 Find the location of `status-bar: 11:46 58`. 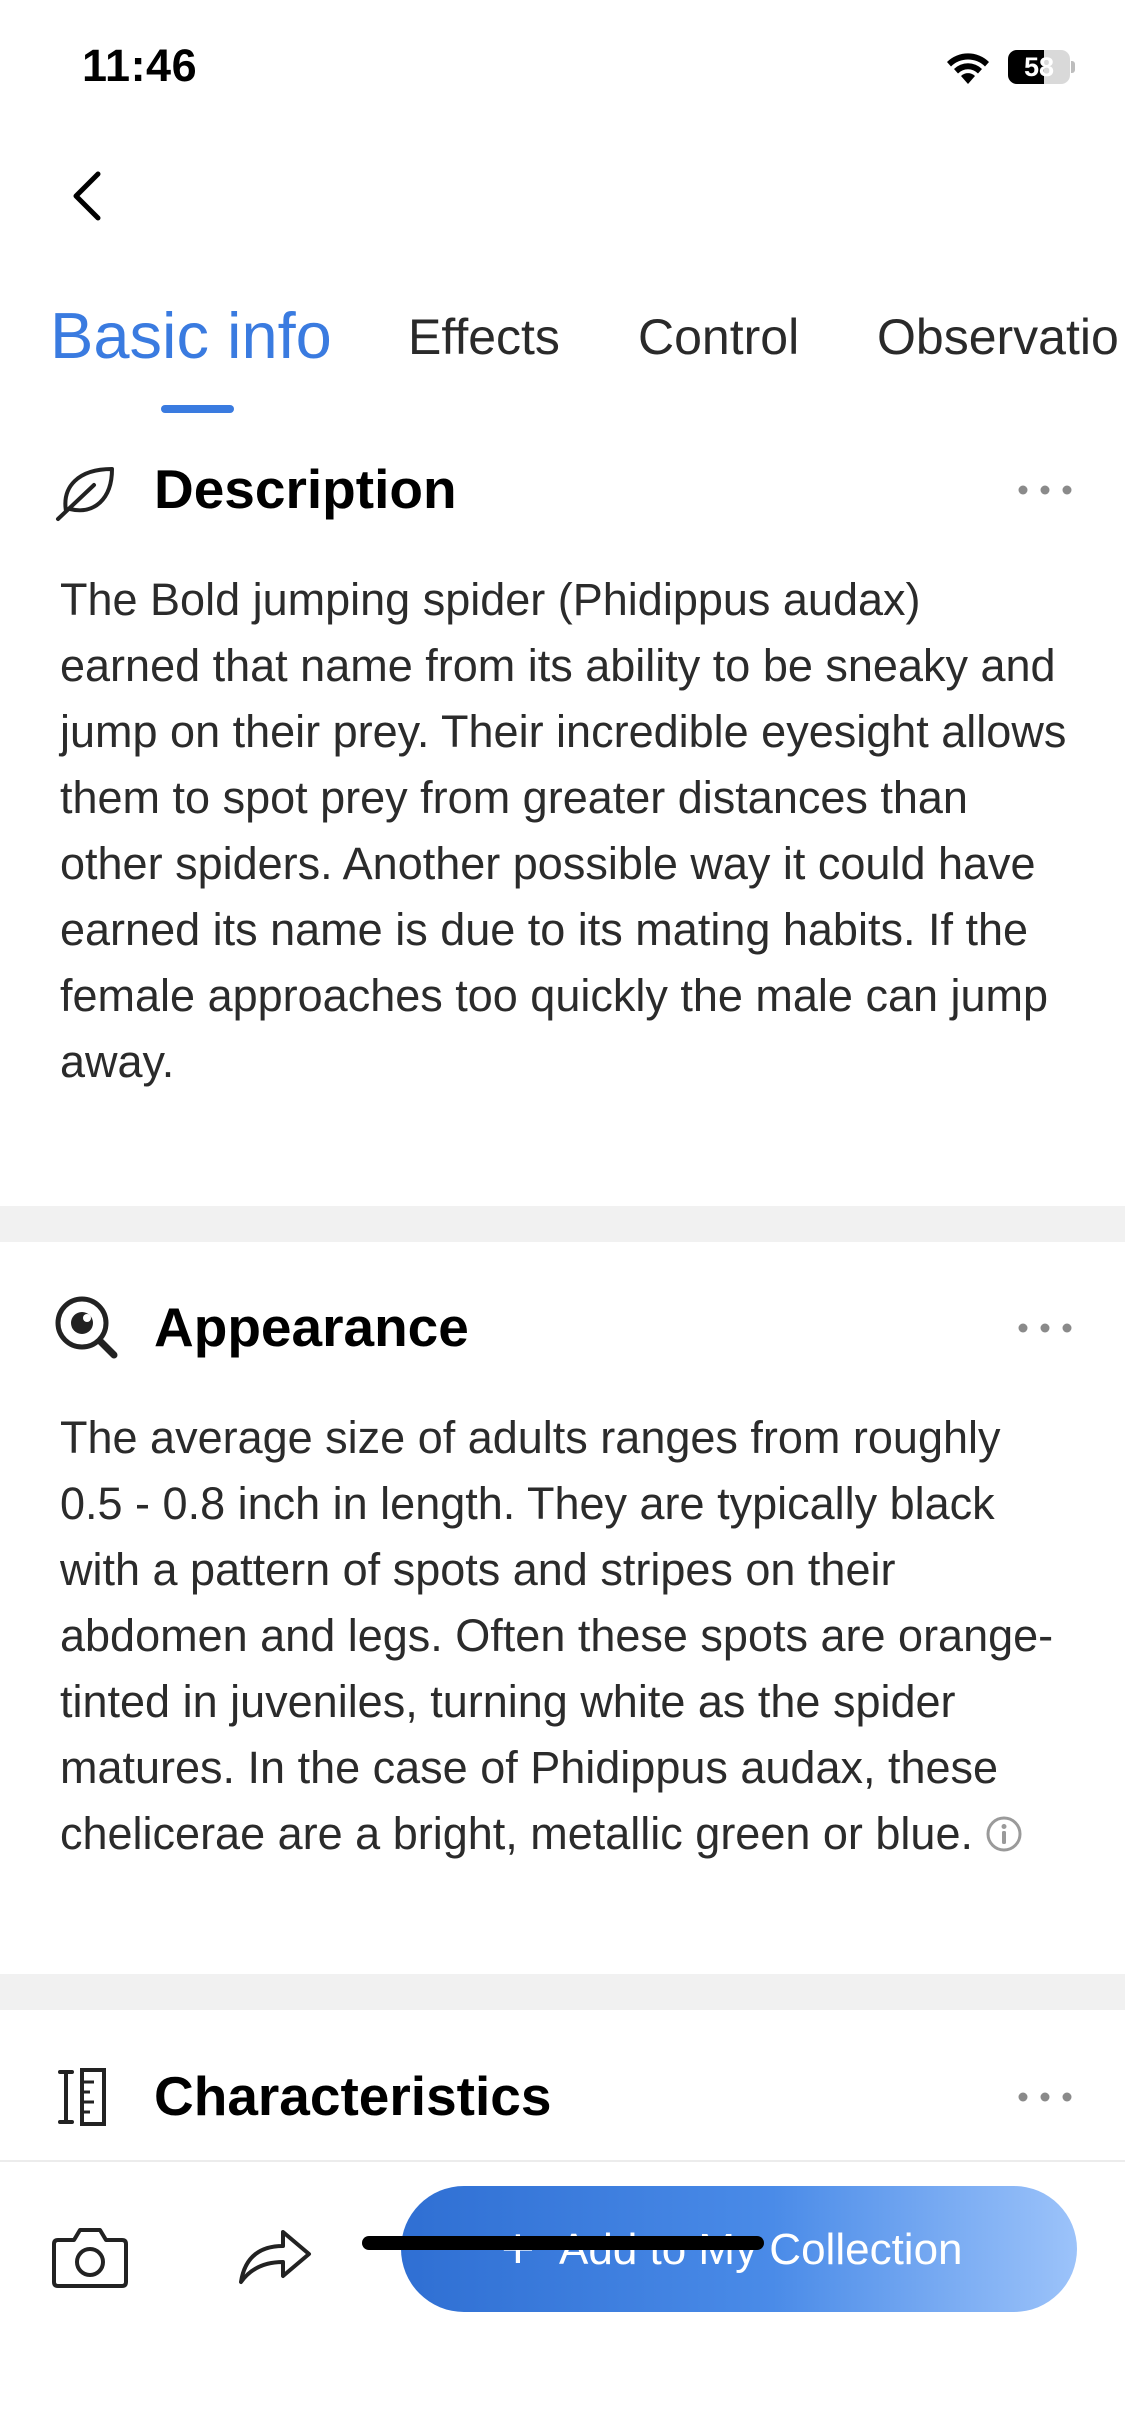

status-bar: 11:46 58 is located at coordinates (562, 70).